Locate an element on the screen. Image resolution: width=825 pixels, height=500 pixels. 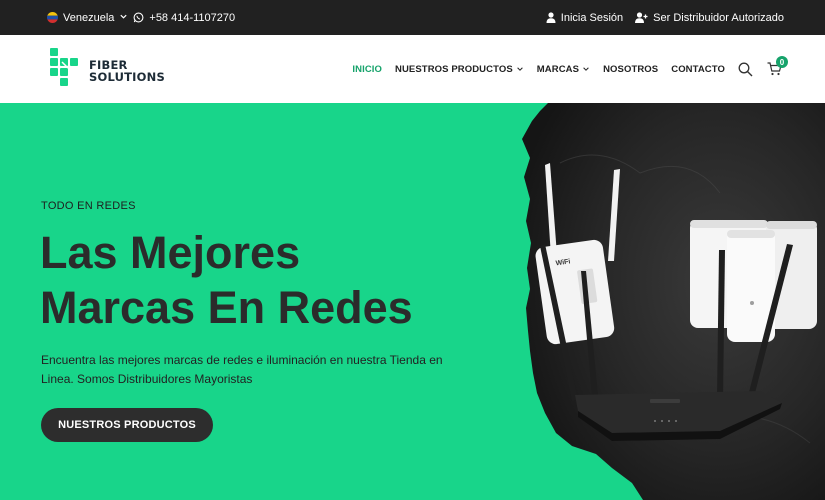
nav-label-inicio: INICIO is located at coordinates (367, 69).